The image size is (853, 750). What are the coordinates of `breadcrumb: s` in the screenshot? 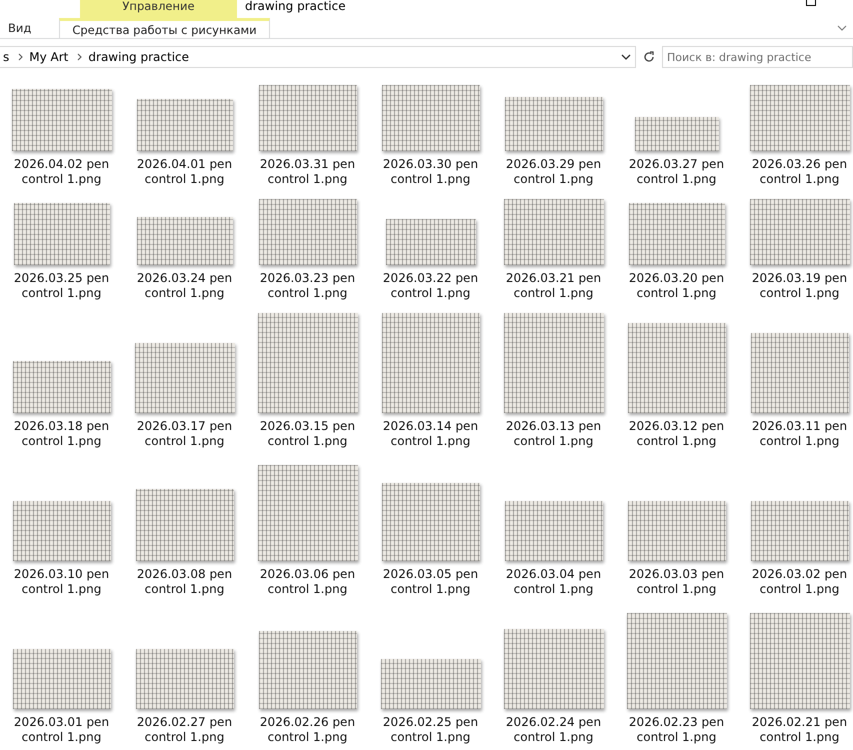 It's located at (6, 57).